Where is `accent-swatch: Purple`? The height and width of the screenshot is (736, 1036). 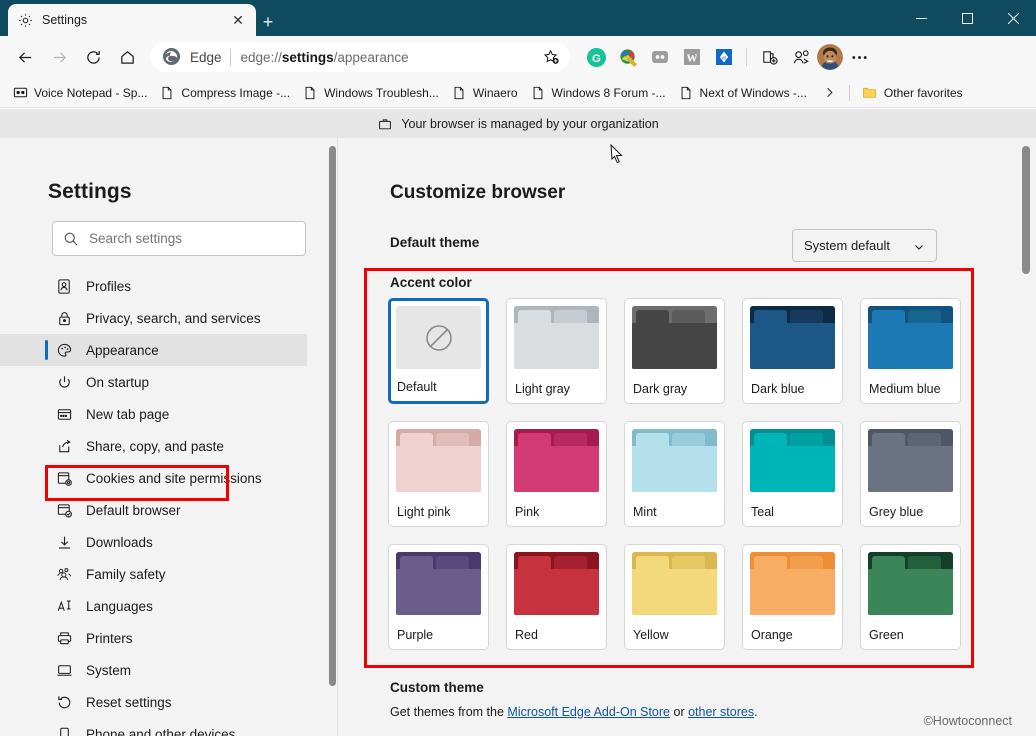
accent-swatch: Purple is located at coordinates (438, 597).